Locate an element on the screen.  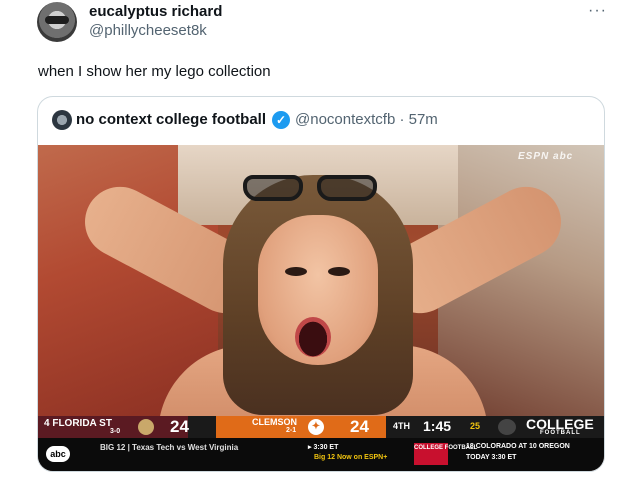
quoted-avatar is located at coordinates (62, 120).